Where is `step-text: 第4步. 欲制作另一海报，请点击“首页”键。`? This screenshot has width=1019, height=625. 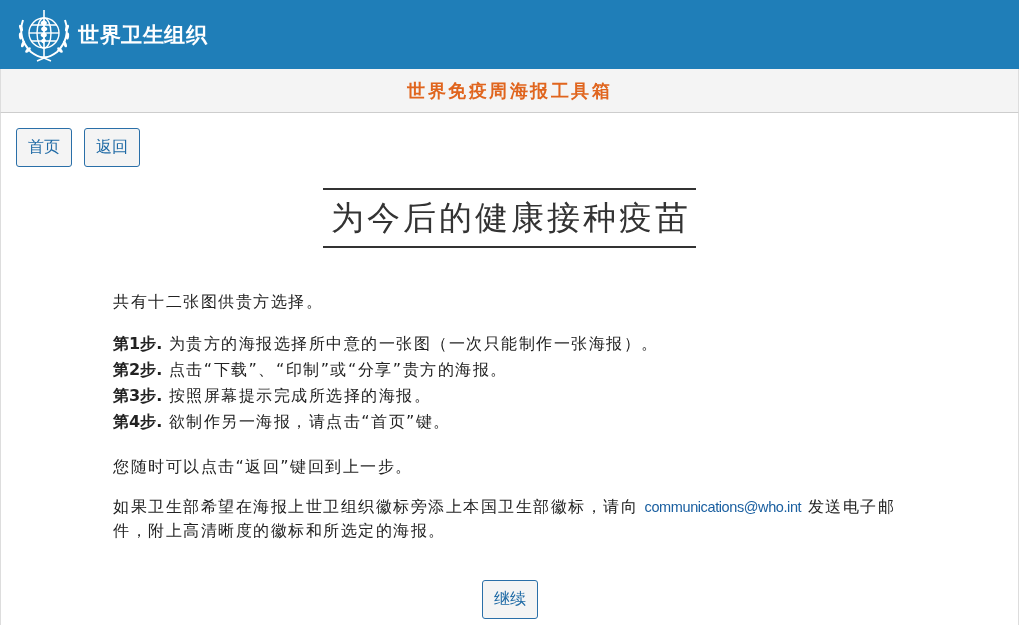
step-text: 第4步. 欲制作另一海报，请点击“首页”键。 is located at coordinates (282, 422).